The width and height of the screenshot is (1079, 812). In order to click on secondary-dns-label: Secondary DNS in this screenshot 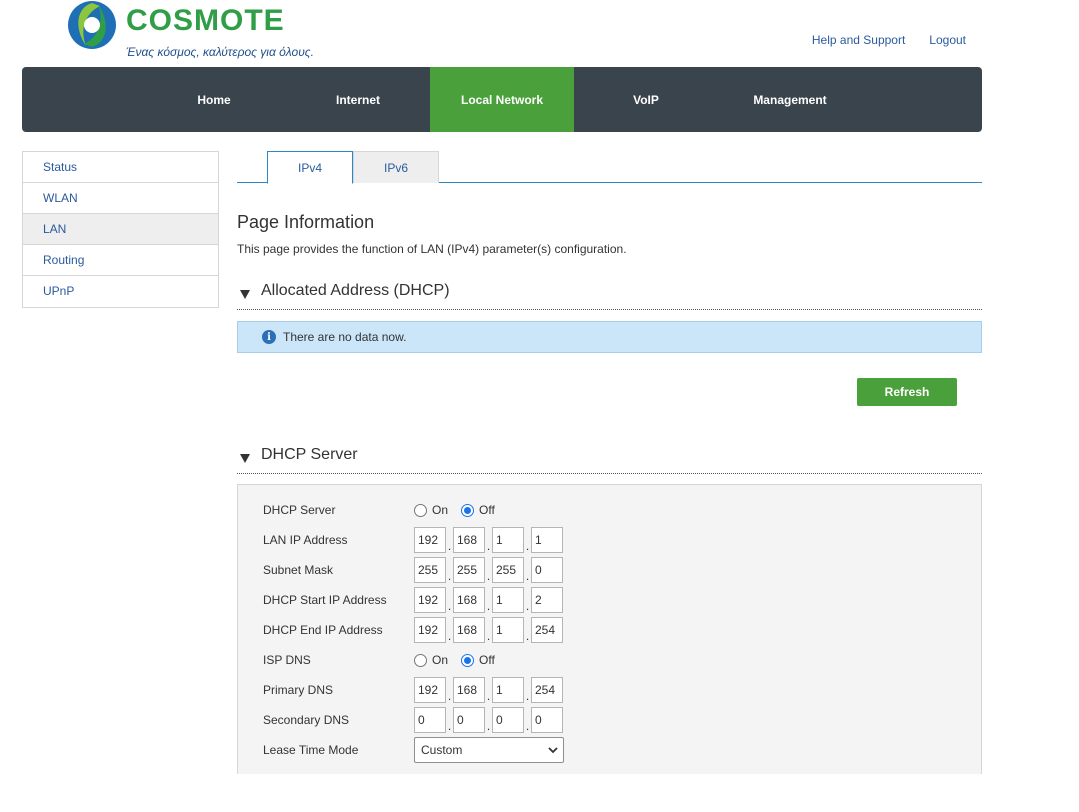, I will do `click(306, 720)`.